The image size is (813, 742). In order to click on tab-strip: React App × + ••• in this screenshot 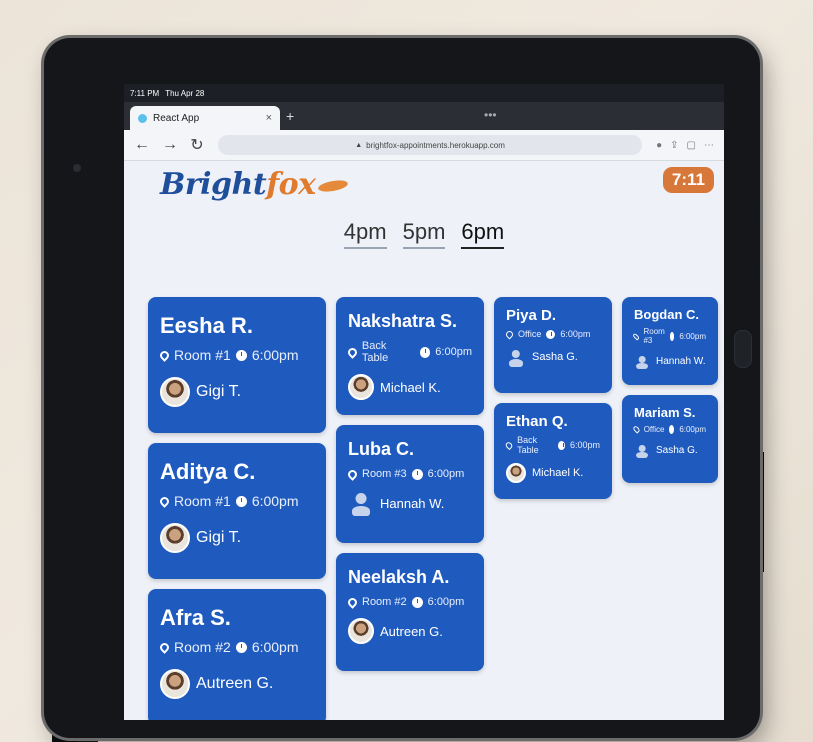, I will do `click(424, 116)`.